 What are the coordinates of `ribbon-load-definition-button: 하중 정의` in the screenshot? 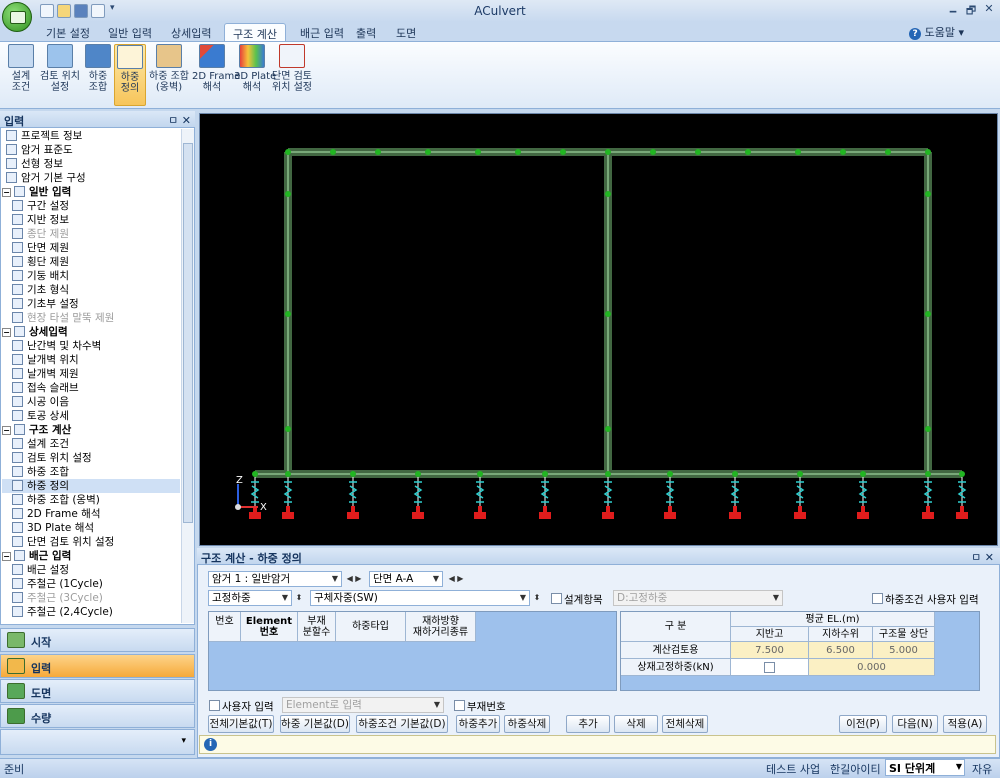 It's located at (130, 75).